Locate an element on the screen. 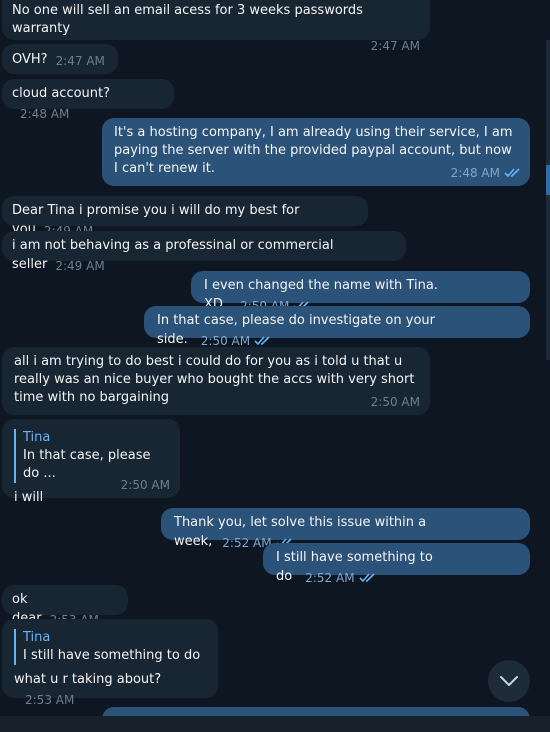  message-incoming: cloud account? 2:48 AM is located at coordinates (88, 100).